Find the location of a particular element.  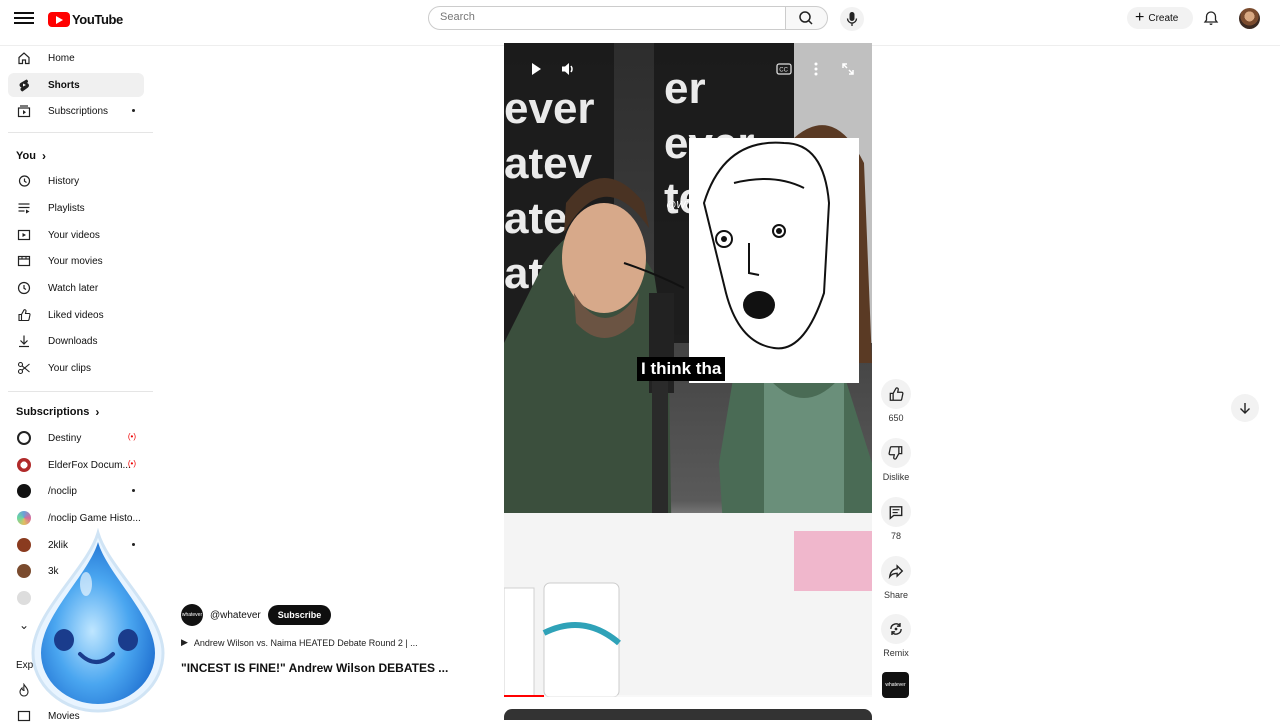

create-label: Create is located at coordinates (1163, 18).